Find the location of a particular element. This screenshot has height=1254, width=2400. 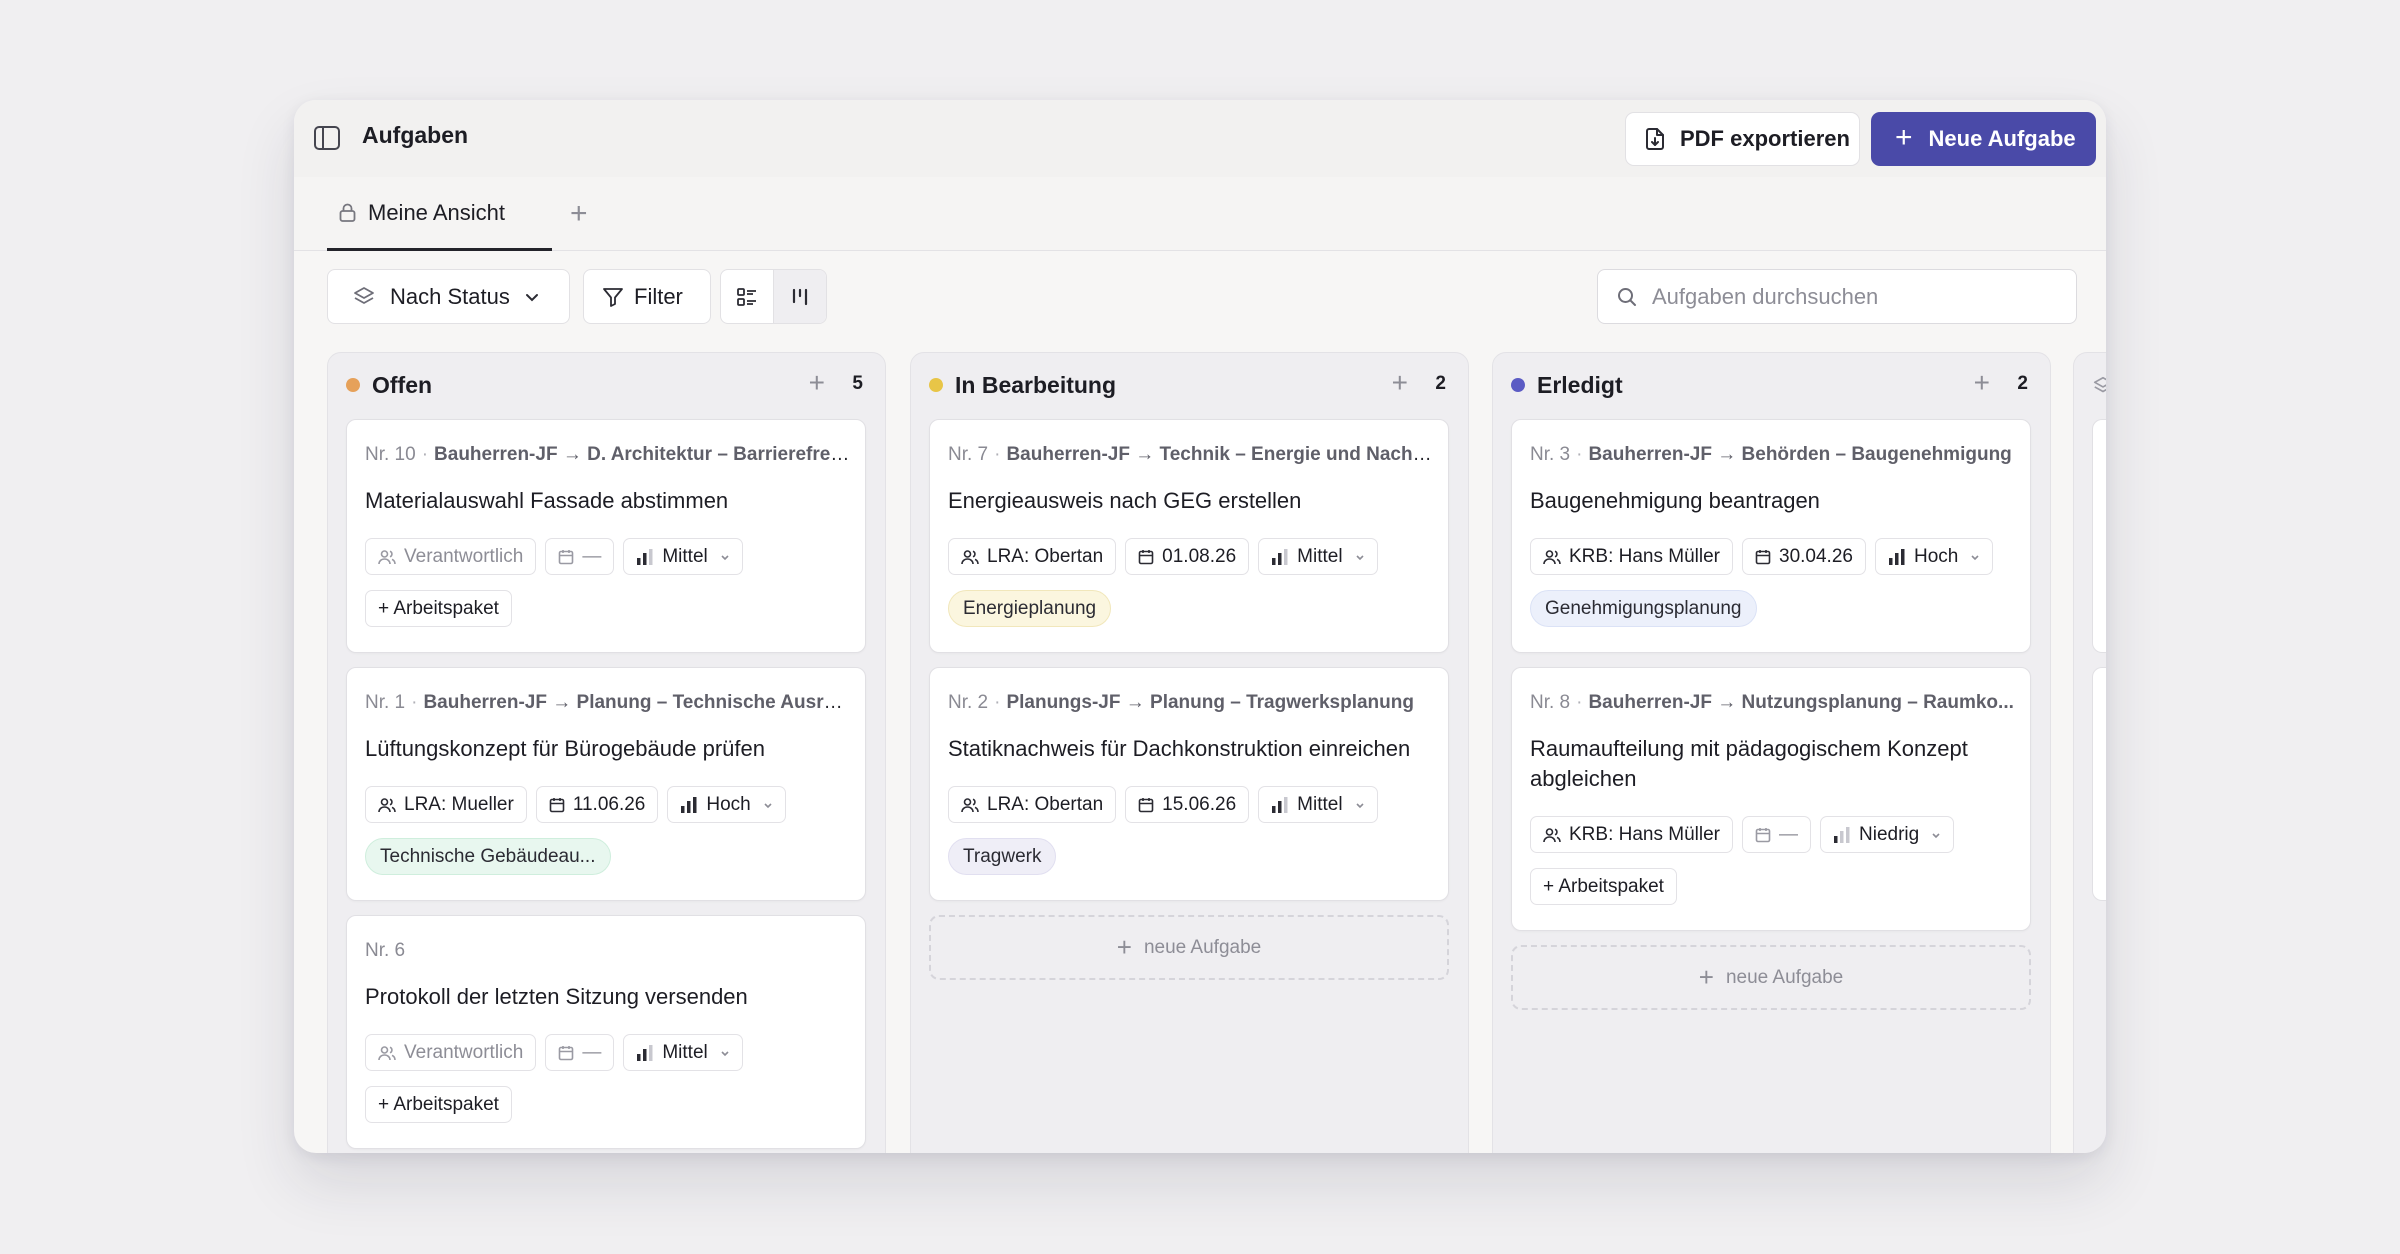

card-chips: KRB: Hans Müller — Niedrig is located at coordinates (1742, 834).